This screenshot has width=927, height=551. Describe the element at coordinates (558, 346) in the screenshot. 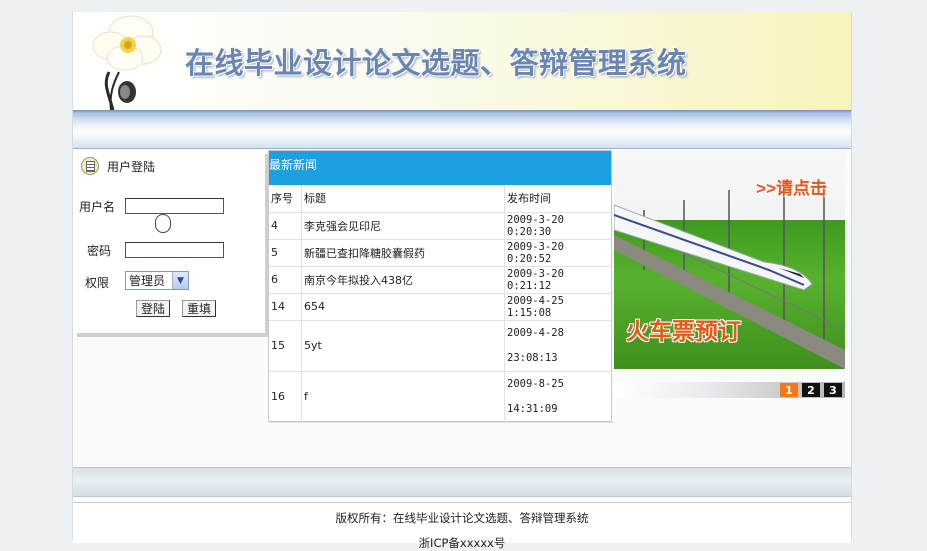

I see `news-date-cell: 2009-4-28 23:08:13` at that location.